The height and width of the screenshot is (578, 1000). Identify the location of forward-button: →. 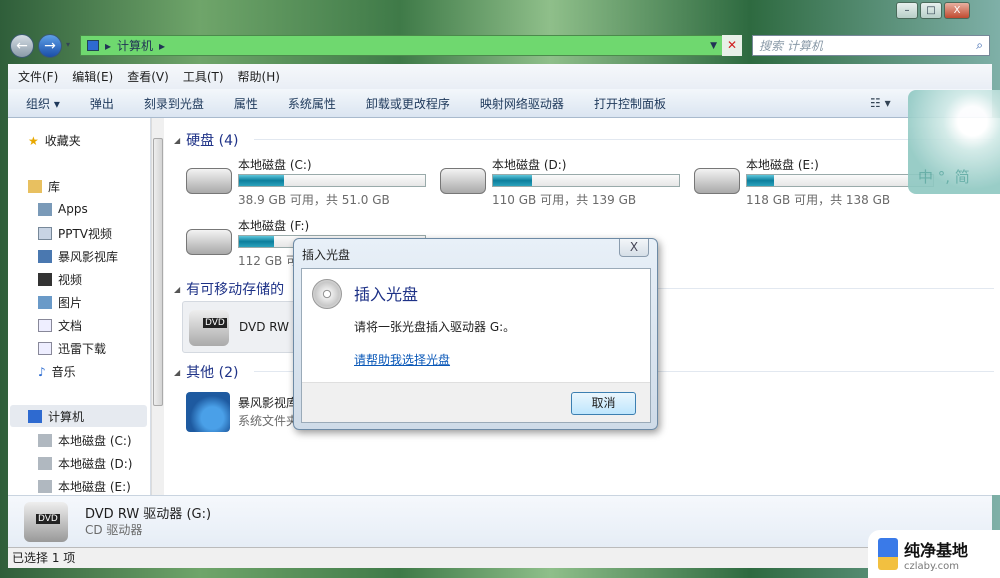
(50, 46).